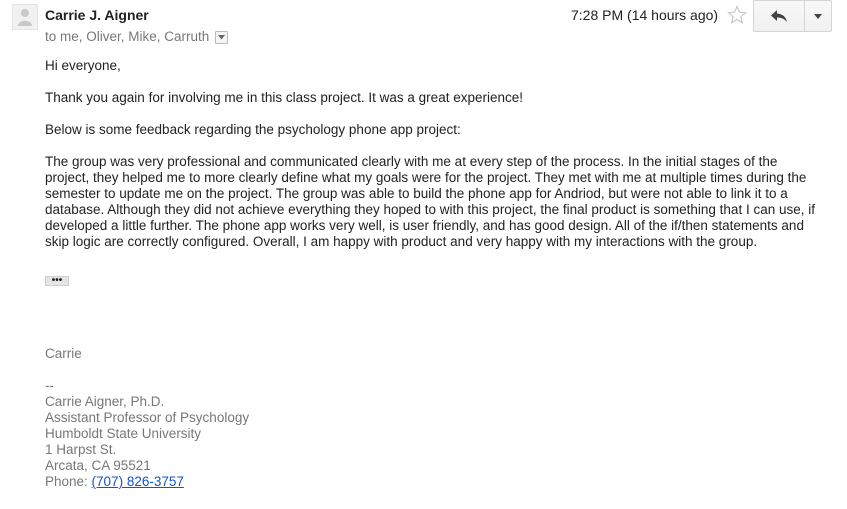 The height and width of the screenshot is (509, 847). Describe the element at coordinates (147, 417) in the screenshot. I see `signature-title: Assistant Professor of Psychology` at that location.